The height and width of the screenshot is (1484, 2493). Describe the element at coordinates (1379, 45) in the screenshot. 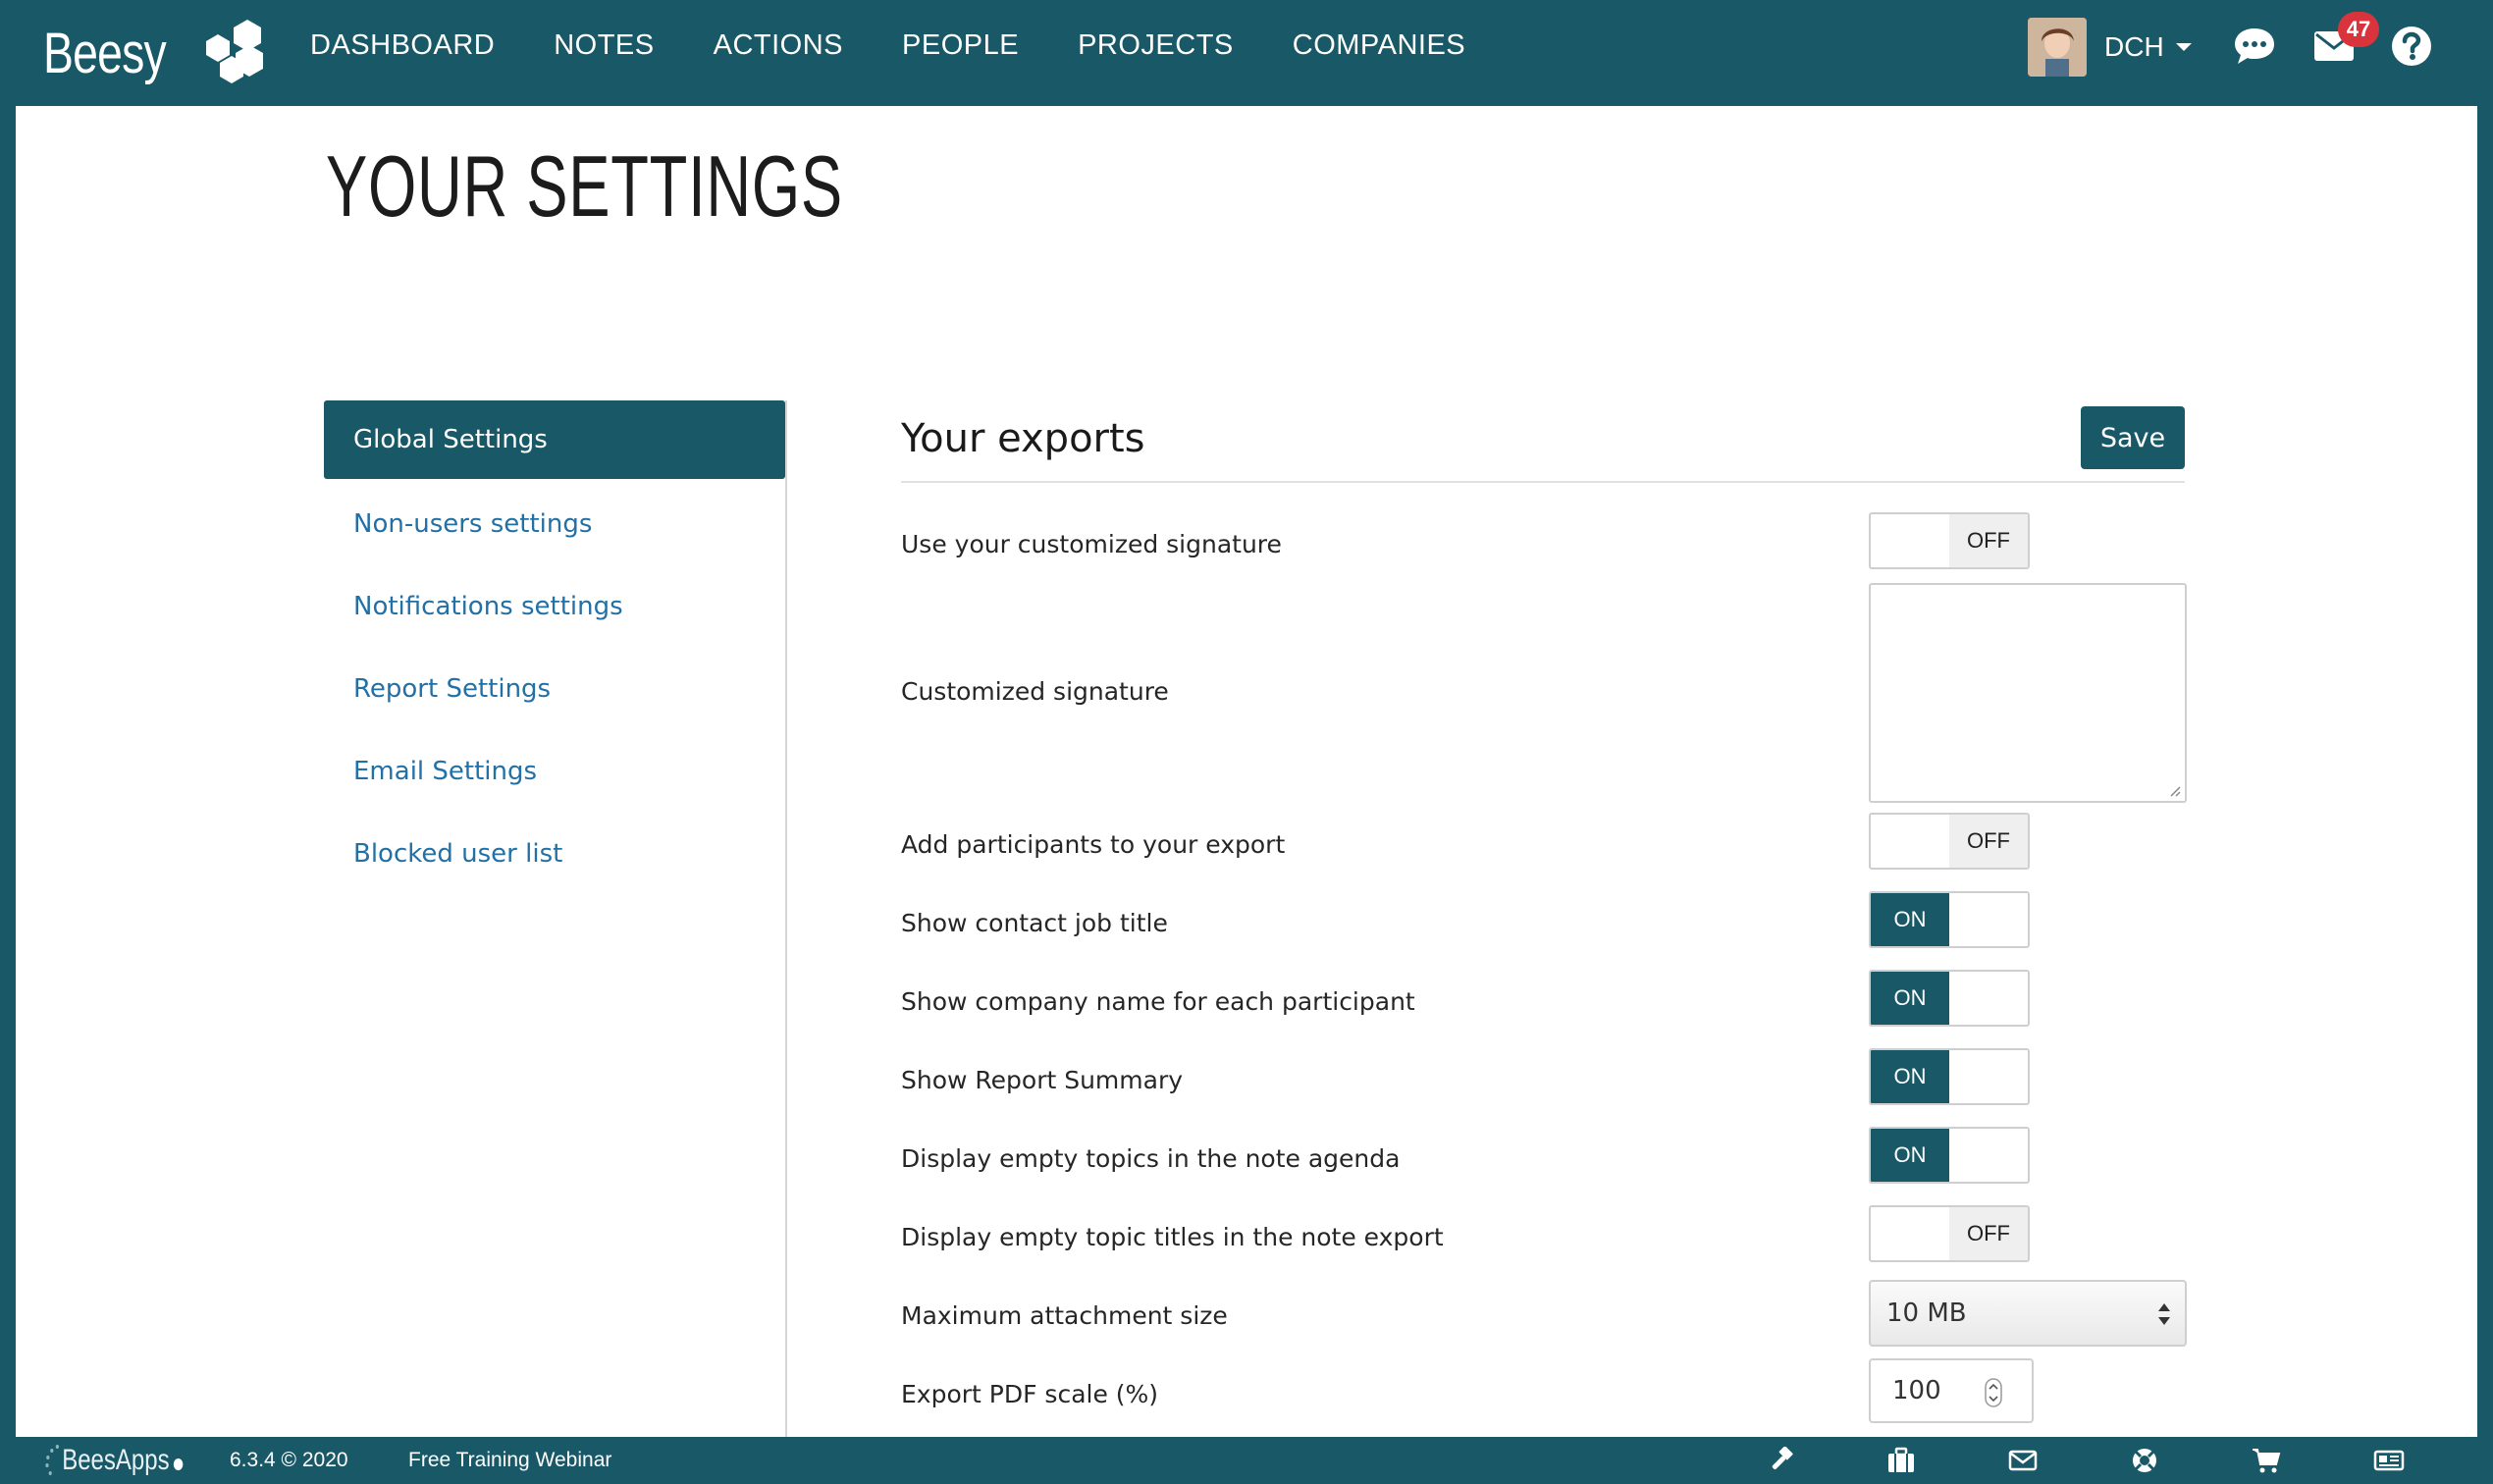

I see `nav-companies: COMPANIES` at that location.